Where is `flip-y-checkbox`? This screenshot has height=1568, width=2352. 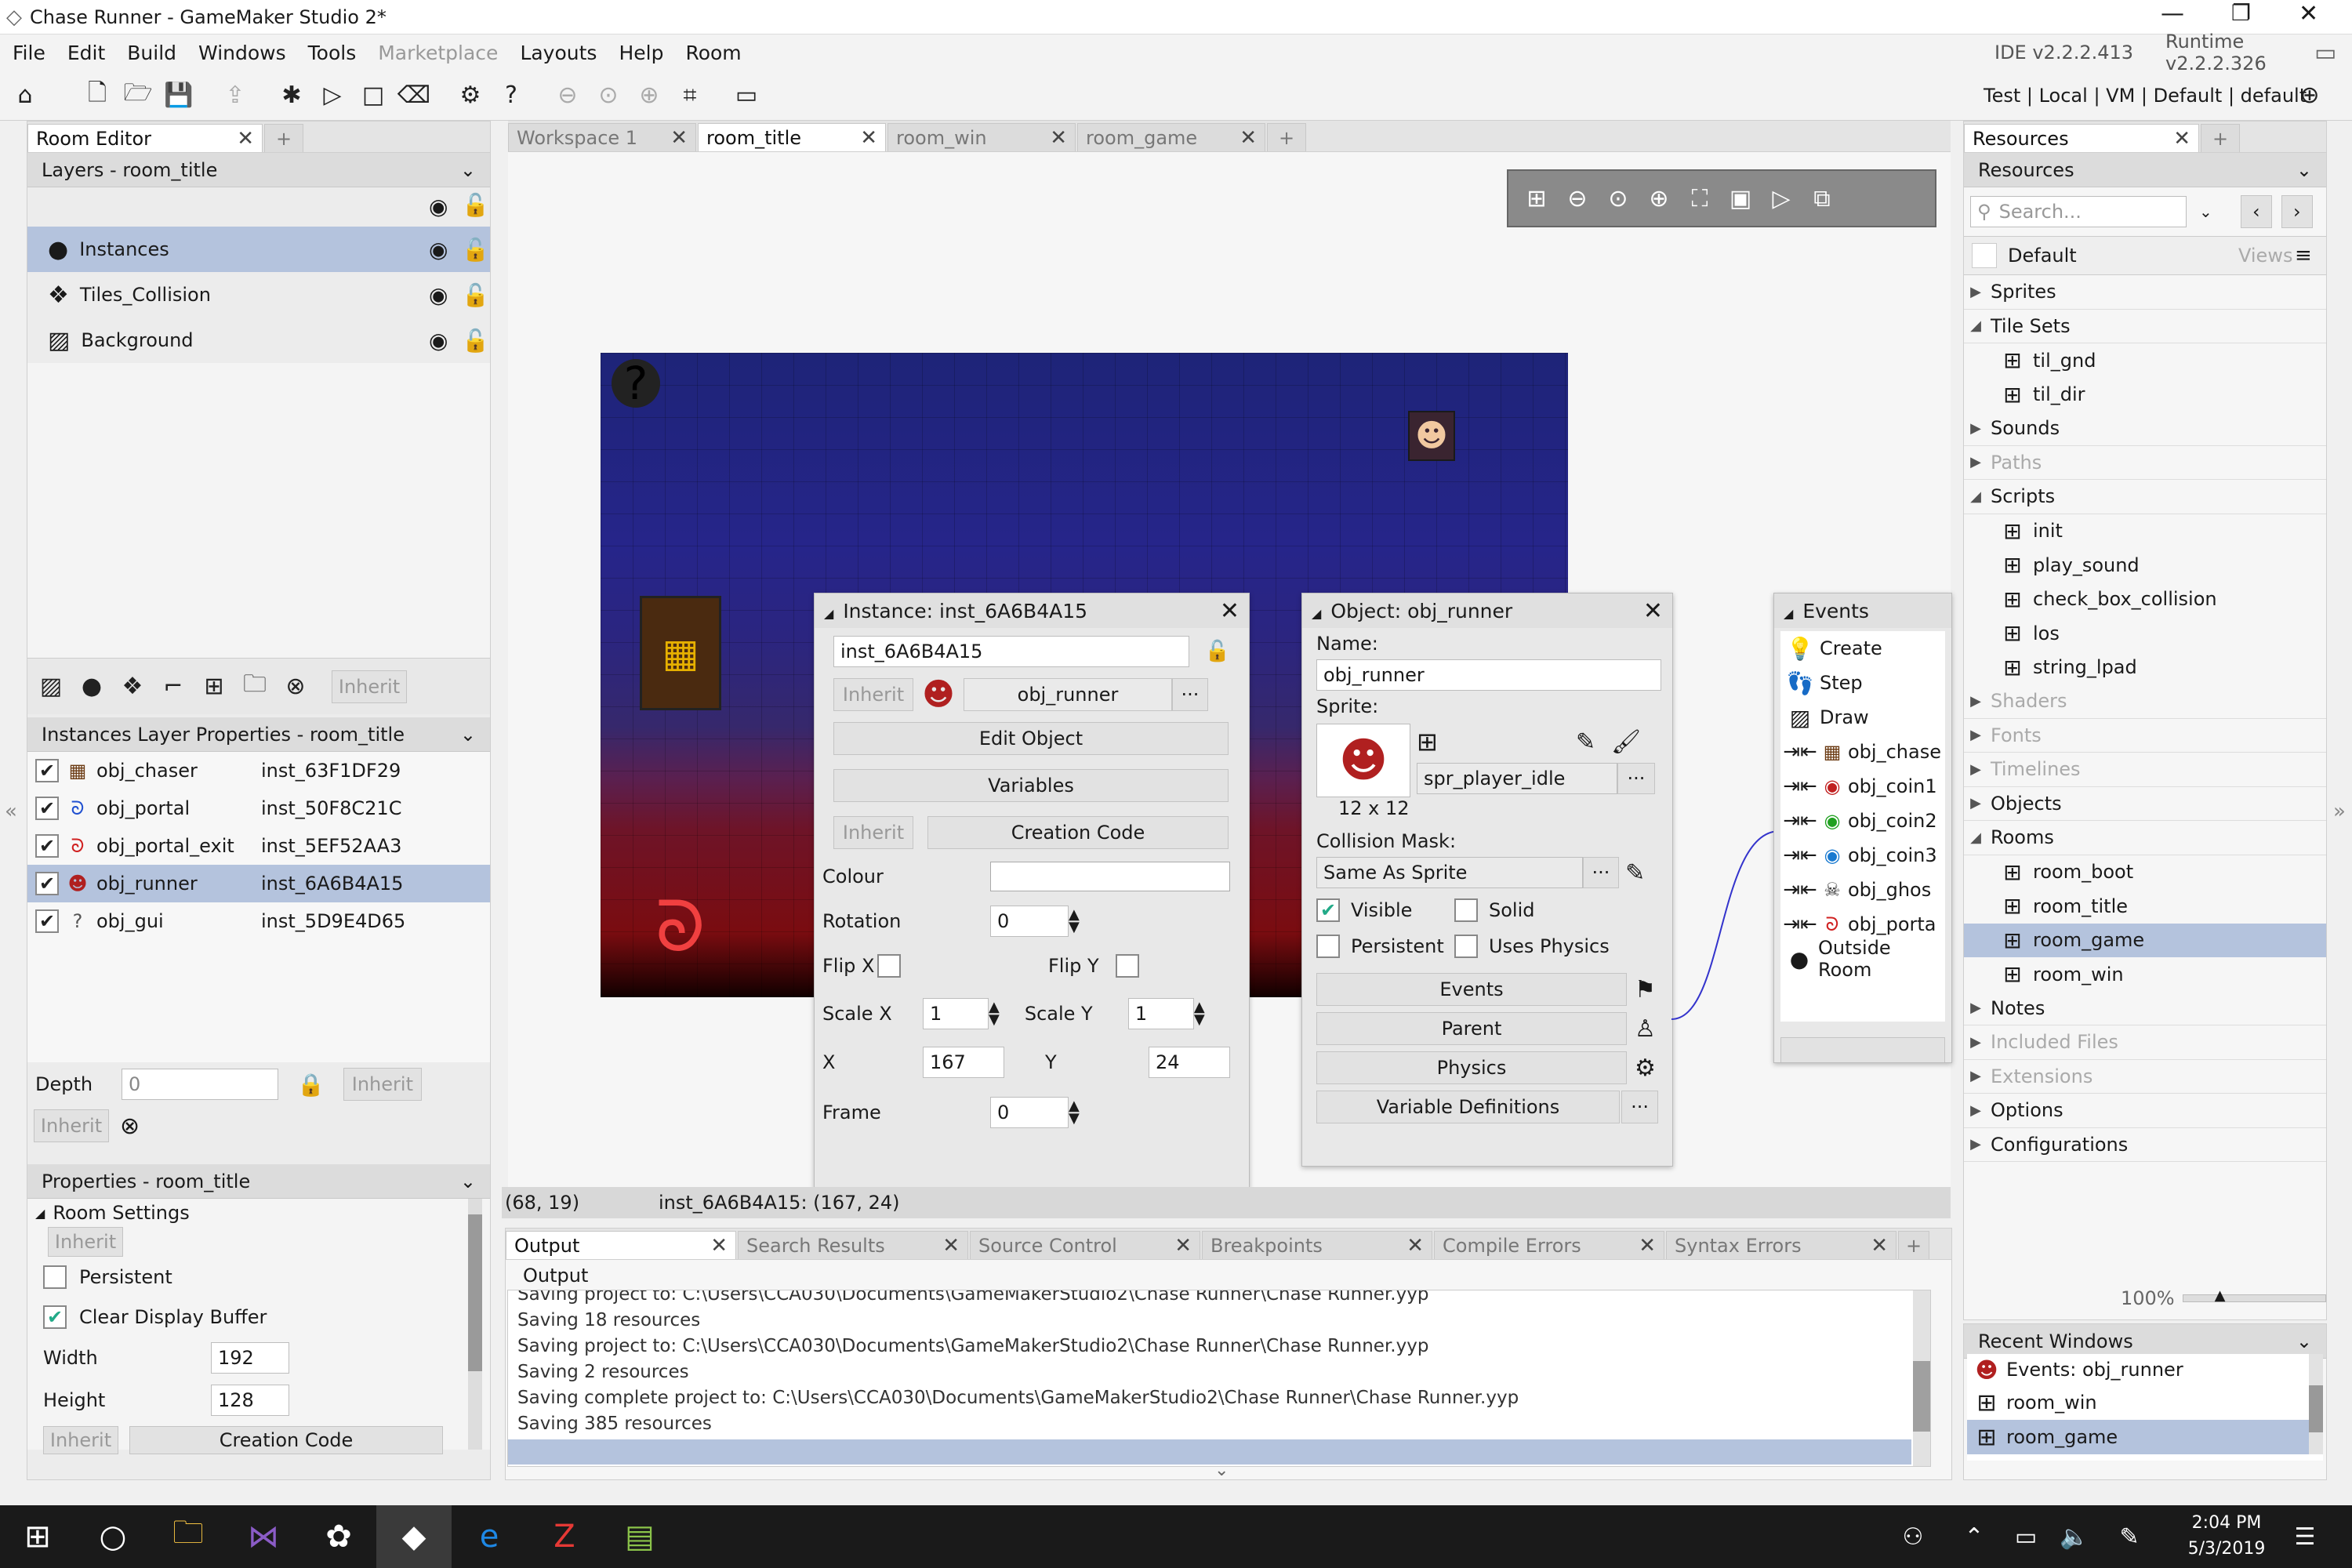 flip-y-checkbox is located at coordinates (1127, 966).